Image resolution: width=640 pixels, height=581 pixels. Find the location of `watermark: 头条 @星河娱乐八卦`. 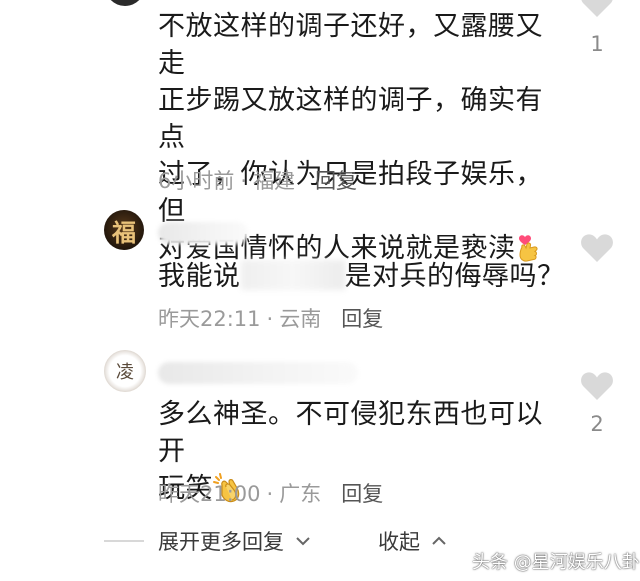

watermark: 头条 @星河娱乐八卦 is located at coordinates (556, 562).